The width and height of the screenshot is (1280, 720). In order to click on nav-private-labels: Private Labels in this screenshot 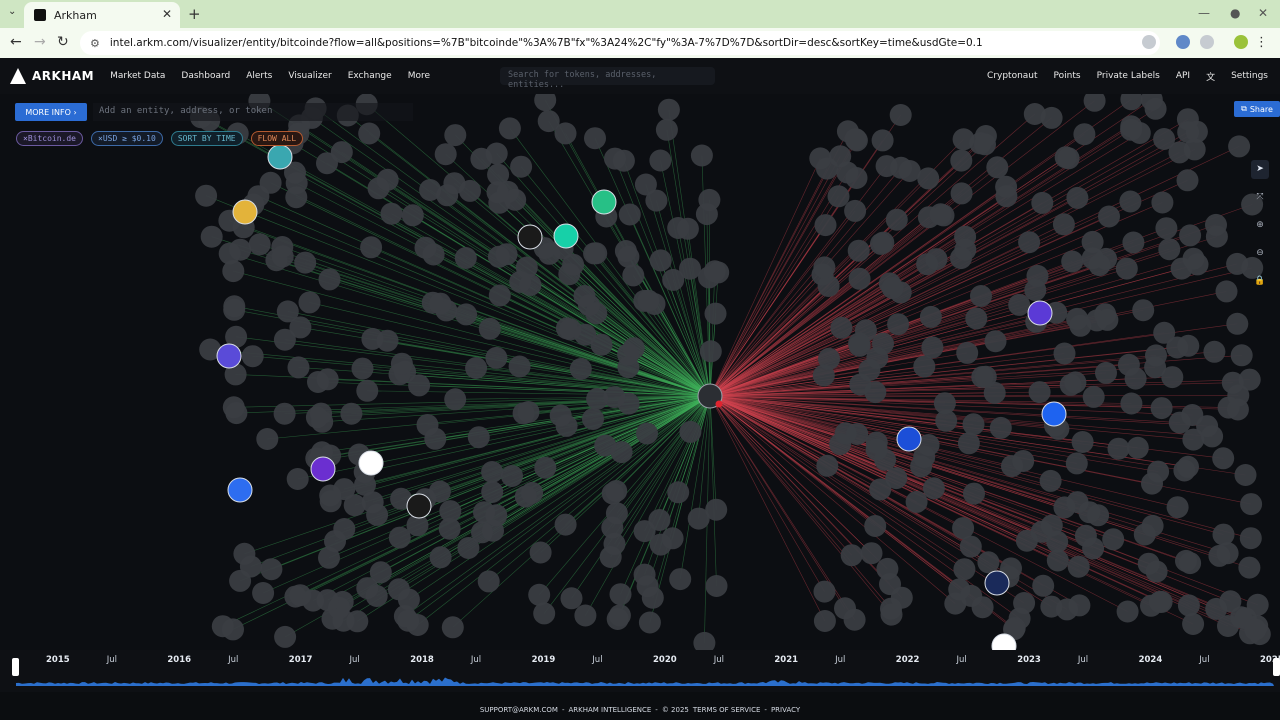, I will do `click(1128, 76)`.